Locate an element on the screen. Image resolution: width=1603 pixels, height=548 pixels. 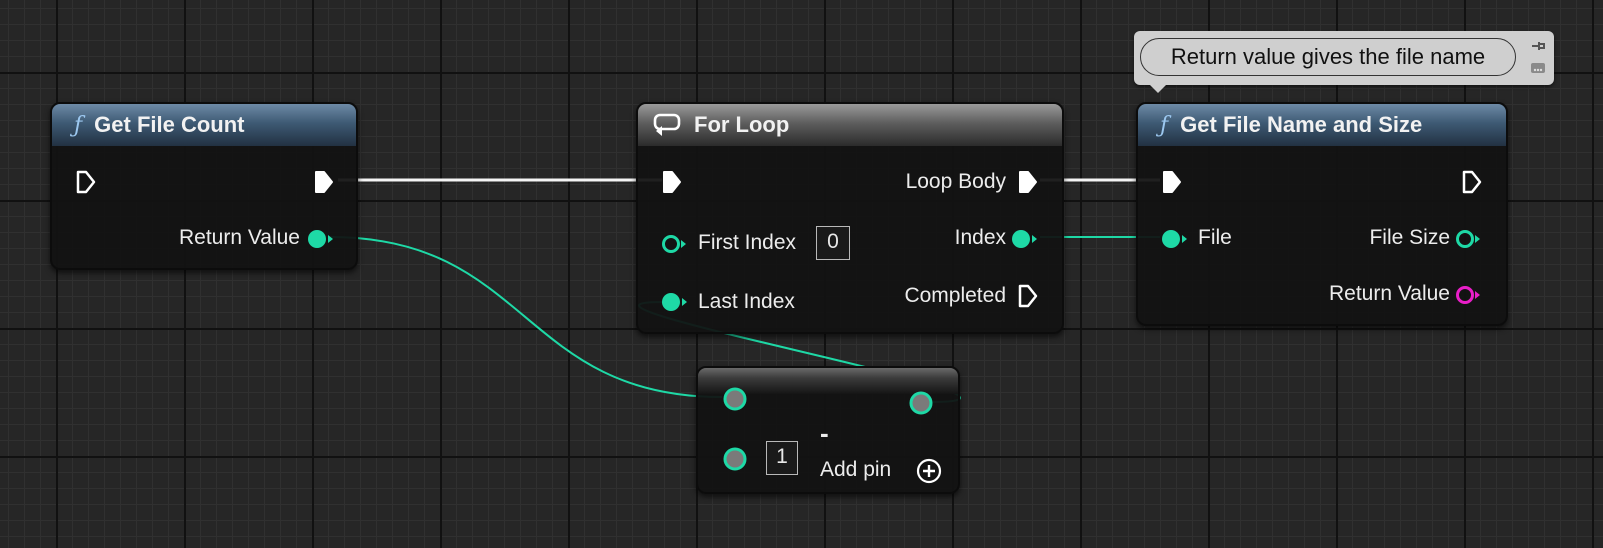
add-pin-label: Add pin is located at coordinates (855, 470).